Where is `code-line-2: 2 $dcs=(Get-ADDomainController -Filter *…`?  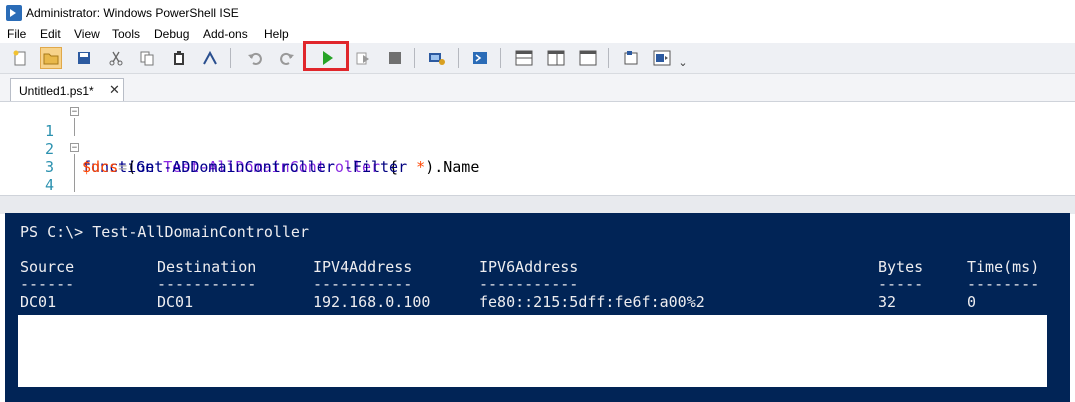
code-line-2: 2 $dcs=(Get-ADDomainController -Filter *… is located at coordinates (239, 149).